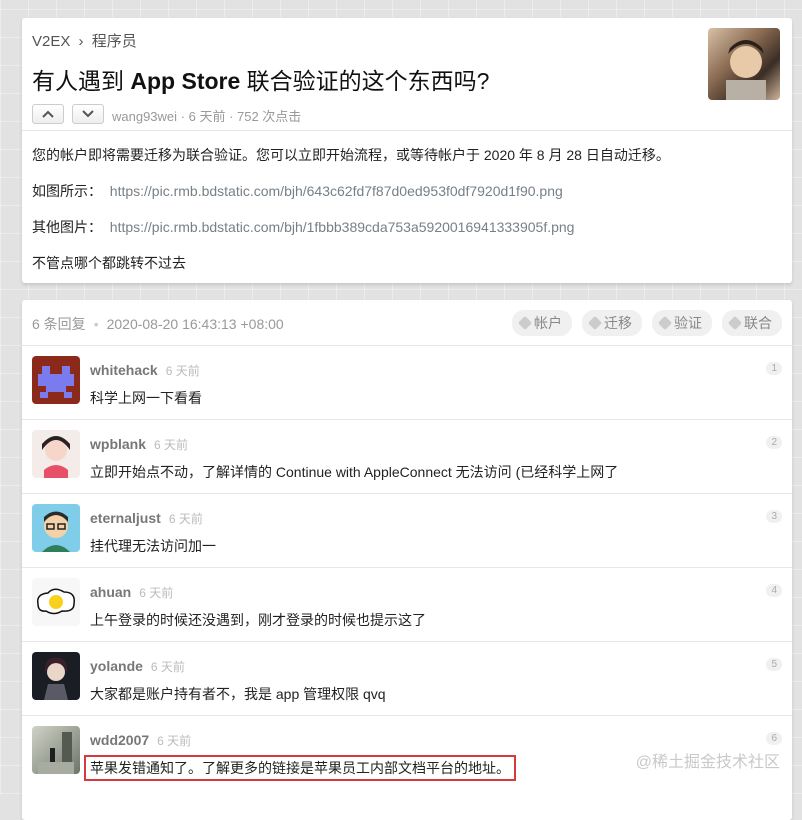  I want to click on tag-item: 验证, so click(682, 323).